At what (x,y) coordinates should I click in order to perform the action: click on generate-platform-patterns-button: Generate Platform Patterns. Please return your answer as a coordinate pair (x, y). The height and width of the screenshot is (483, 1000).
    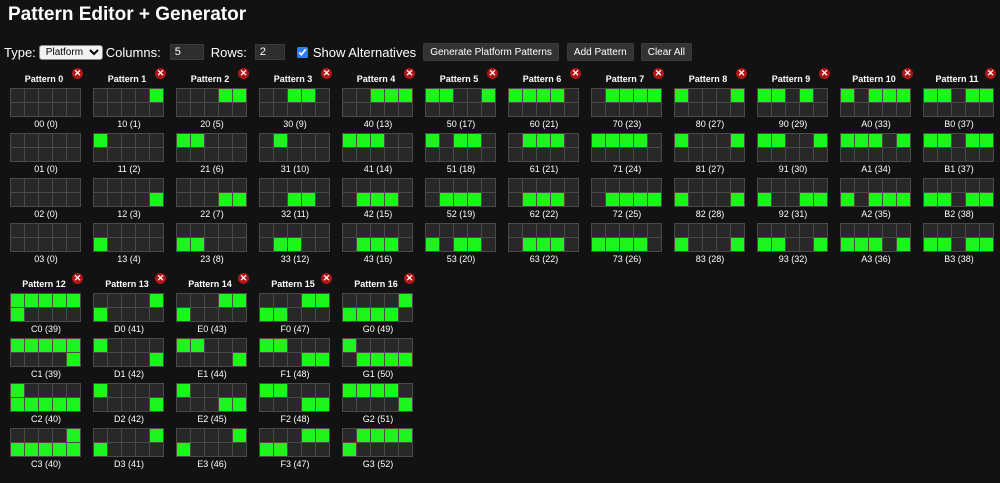
    Looking at the image, I should click on (491, 52).